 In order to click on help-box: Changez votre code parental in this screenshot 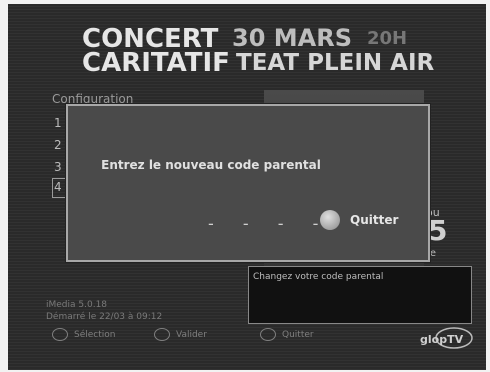, I will do `click(360, 295)`.